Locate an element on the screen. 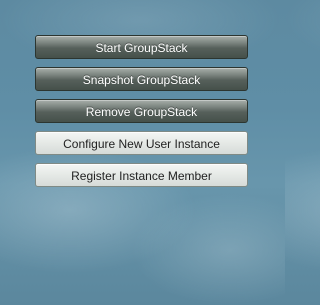 The height and width of the screenshot is (305, 320). remove-groupstack-button: Remove GroupStack is located at coordinates (141, 111).